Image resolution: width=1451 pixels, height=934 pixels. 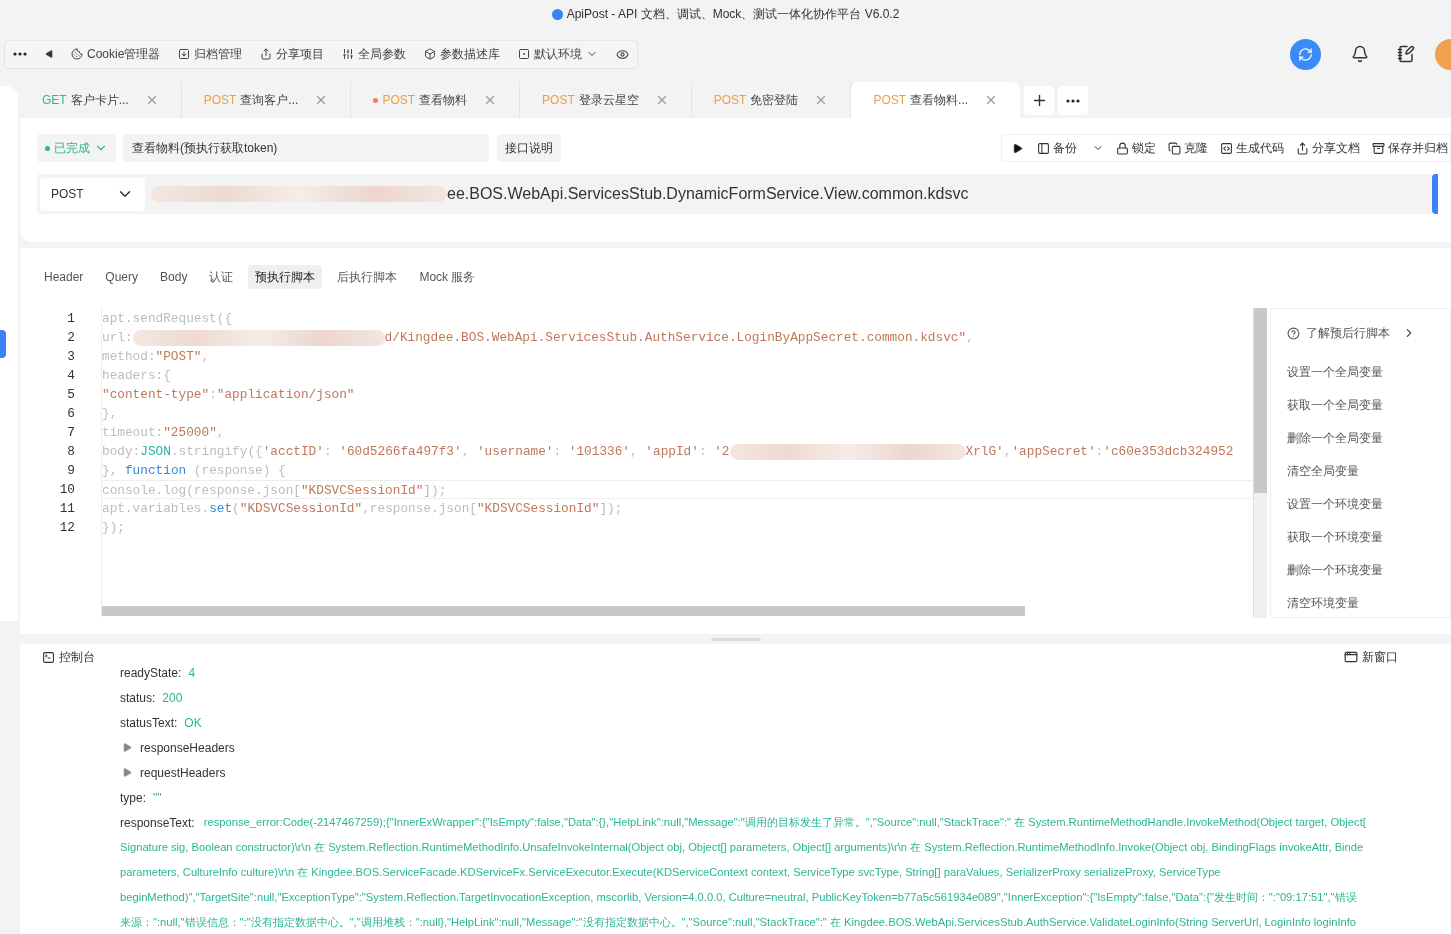 I want to click on line-number: 4, so click(x=70, y=376).